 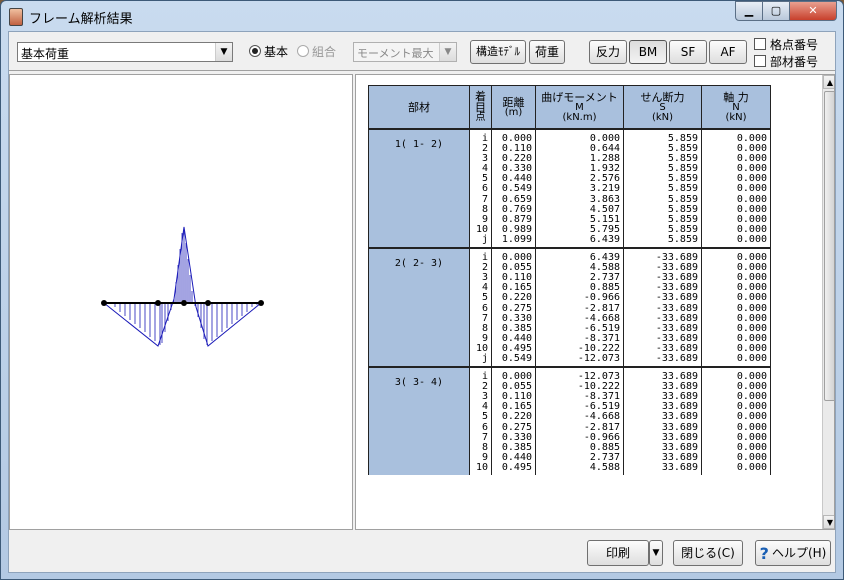 I want to click on diagram-hatch, so click(x=186, y=286).